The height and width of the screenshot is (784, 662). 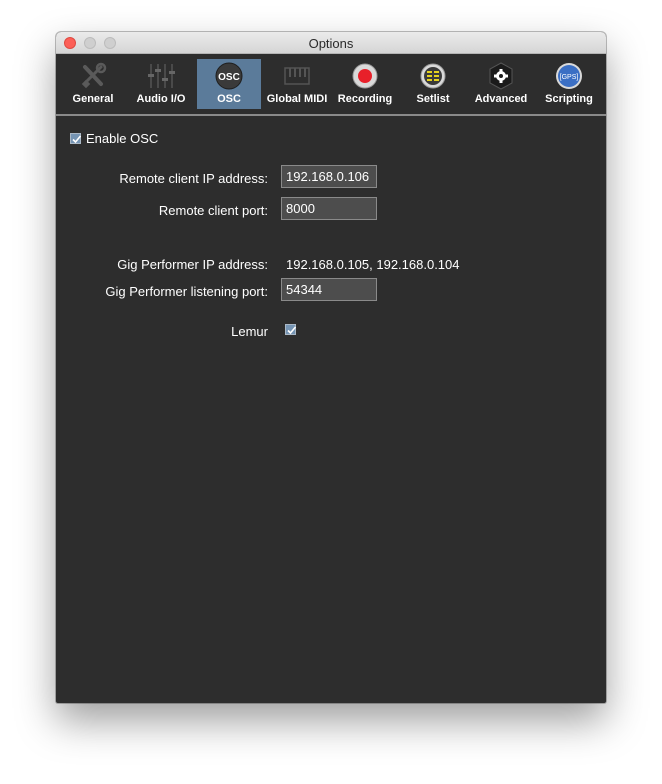 What do you see at coordinates (329, 289) in the screenshot?
I see `gp-port-input` at bounding box center [329, 289].